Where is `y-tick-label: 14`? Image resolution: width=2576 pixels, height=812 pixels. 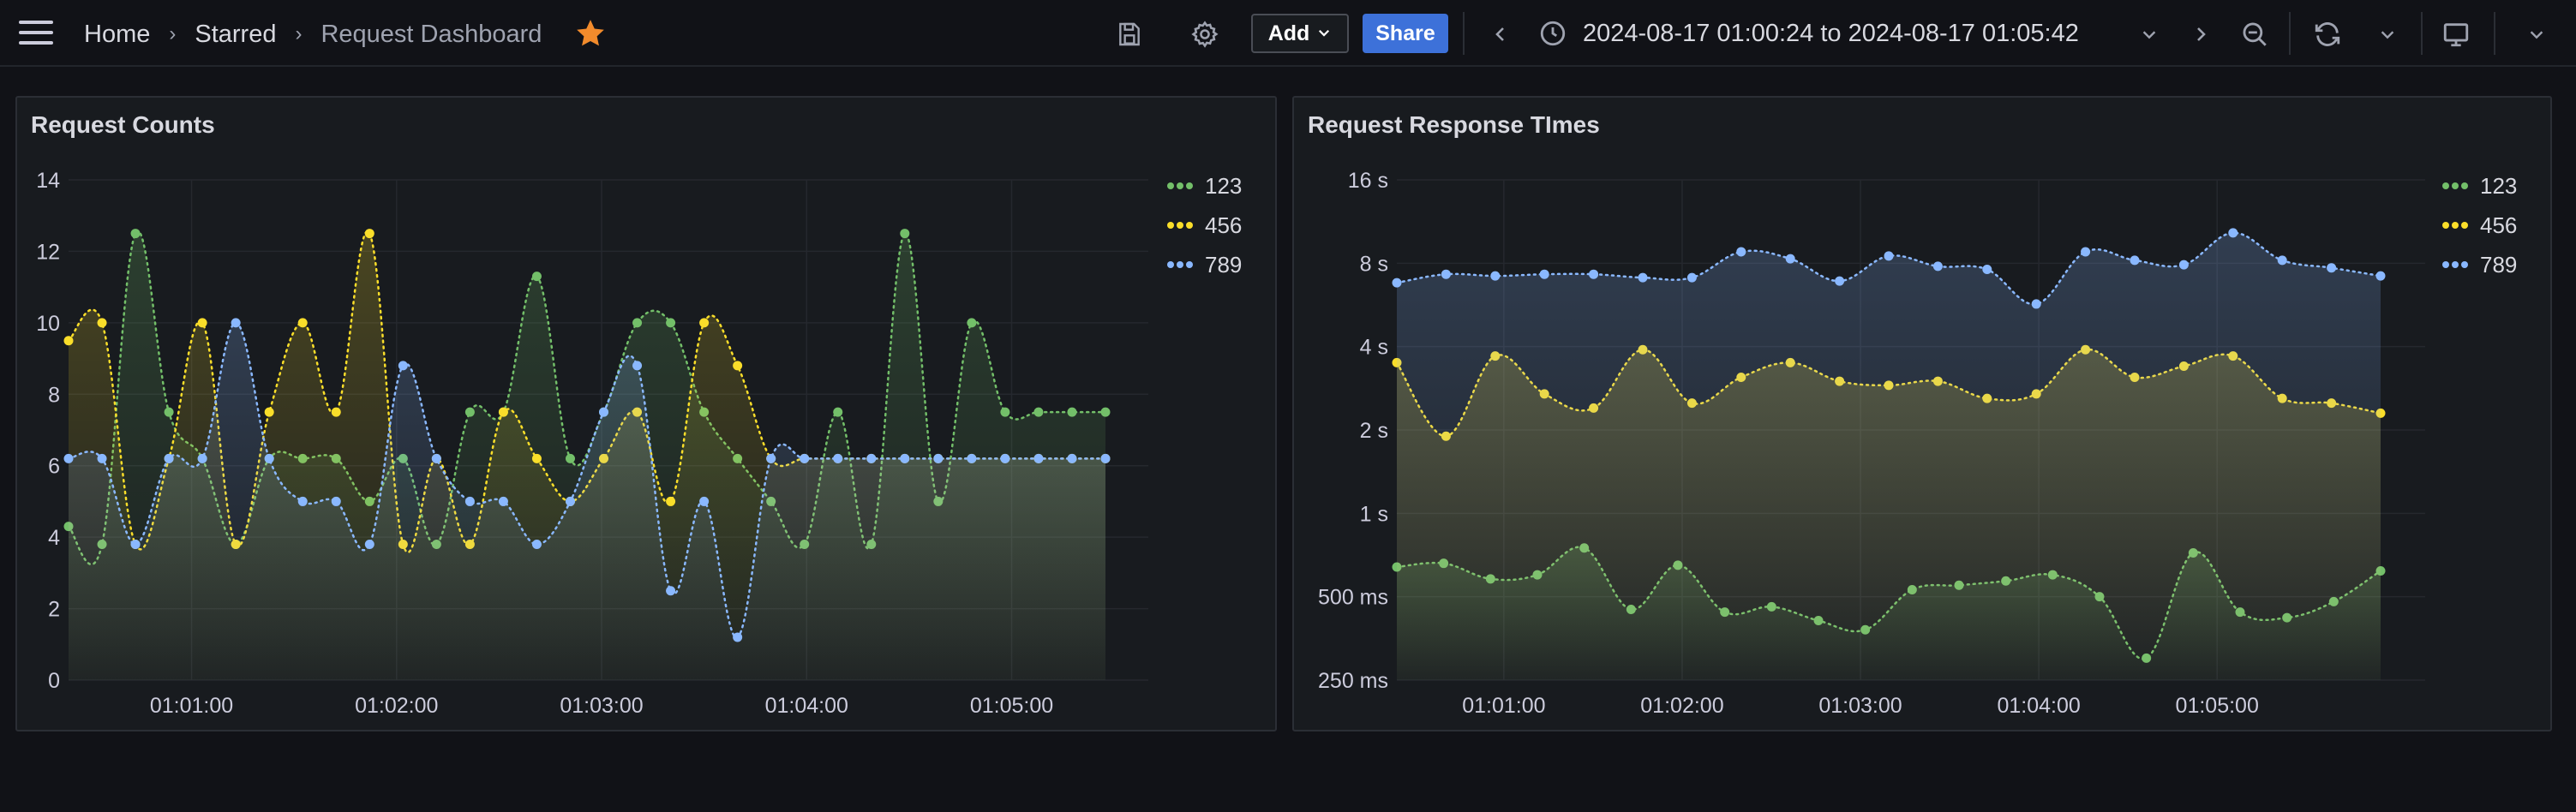
y-tick-label: 14 is located at coordinates (48, 181).